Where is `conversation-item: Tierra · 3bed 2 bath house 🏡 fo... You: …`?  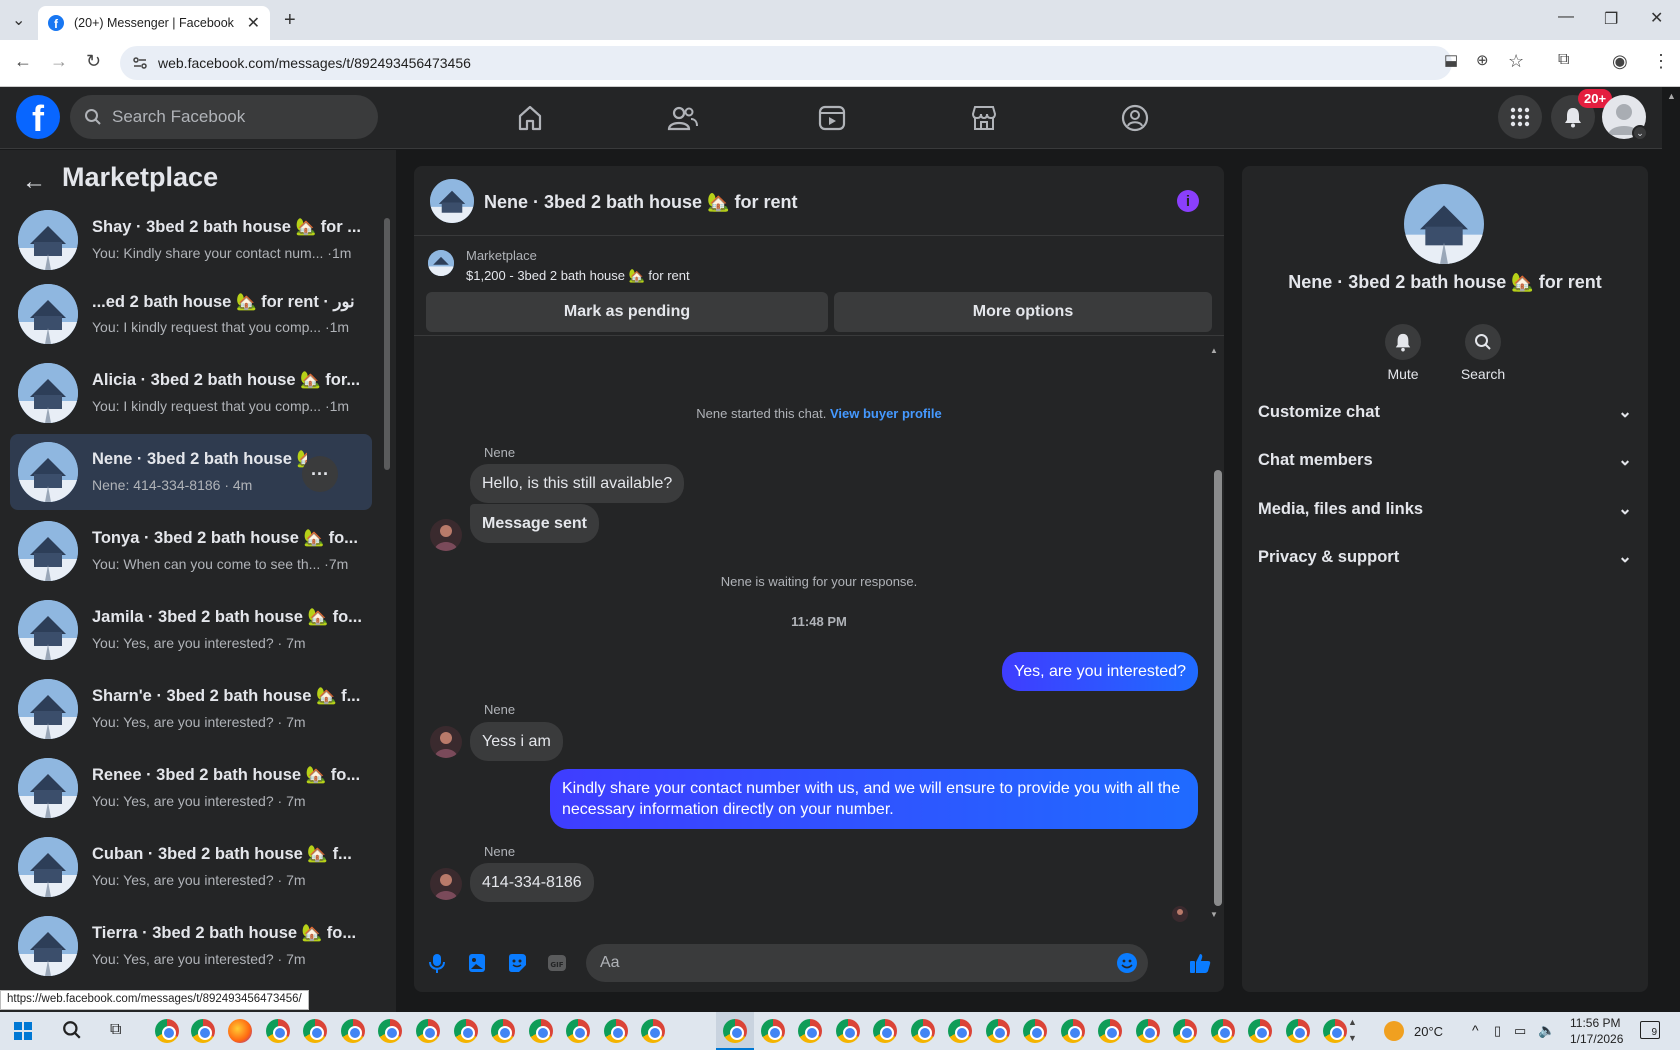 conversation-item: Tierra · 3bed 2 bath house 🏡 fo... You: … is located at coordinates (191, 946).